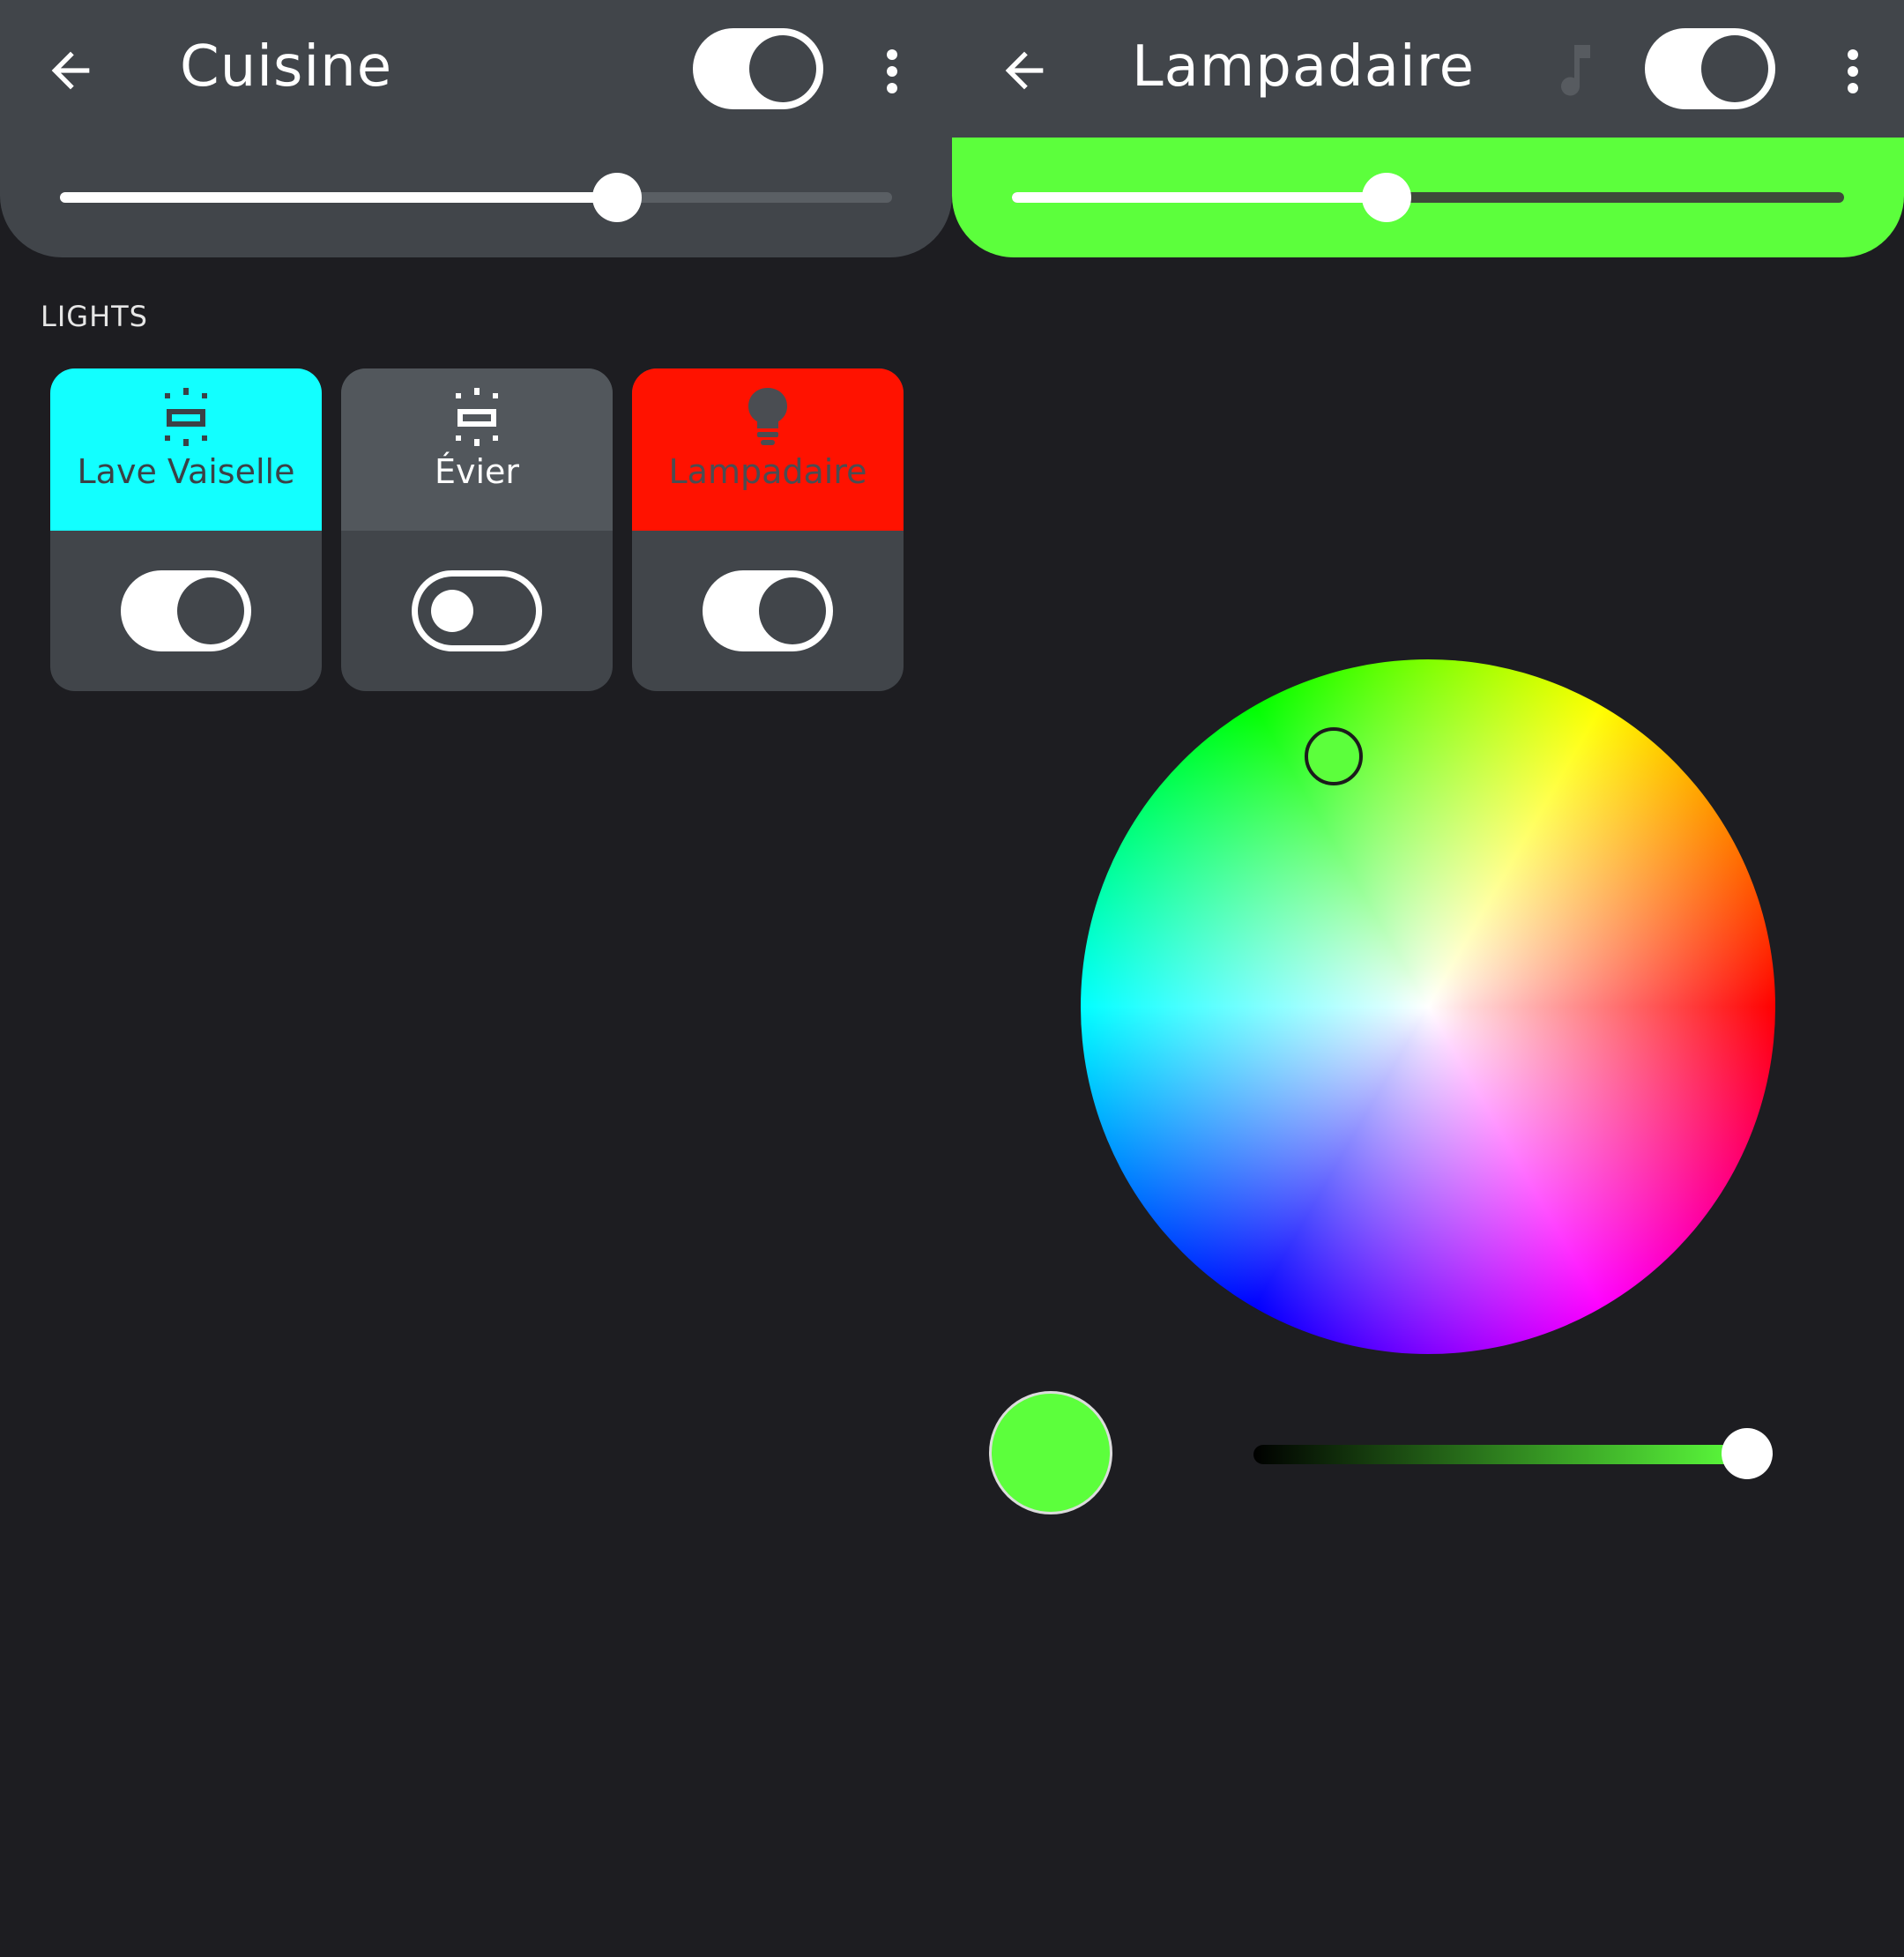 This screenshot has width=1904, height=1957. I want to click on selected-color-swatch, so click(1050, 1452).